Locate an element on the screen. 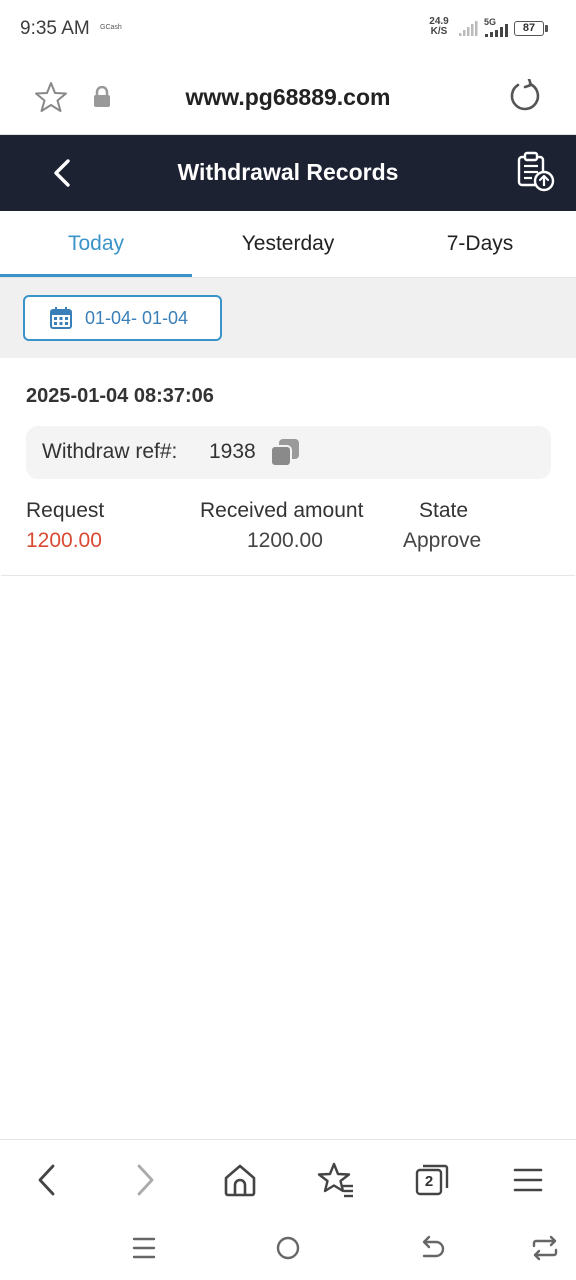  status-bar: 9:35 AM GCash 24.9 K/S 5G 87 is located at coordinates (288, 30).